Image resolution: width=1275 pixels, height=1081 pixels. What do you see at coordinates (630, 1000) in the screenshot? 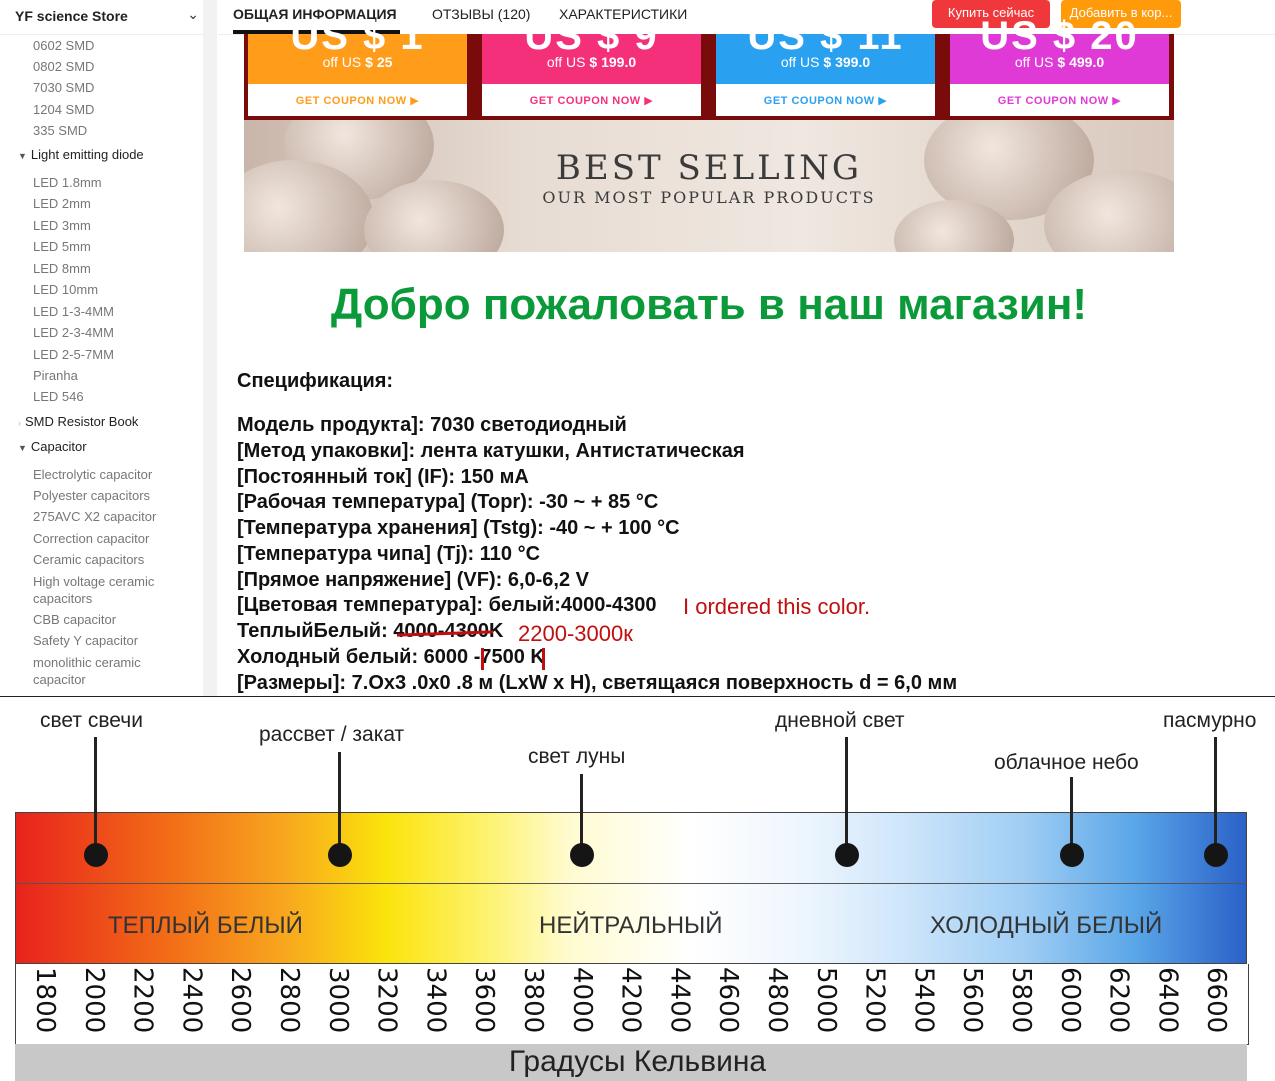
I see `kelvin-tick-4200: 4200` at bounding box center [630, 1000].